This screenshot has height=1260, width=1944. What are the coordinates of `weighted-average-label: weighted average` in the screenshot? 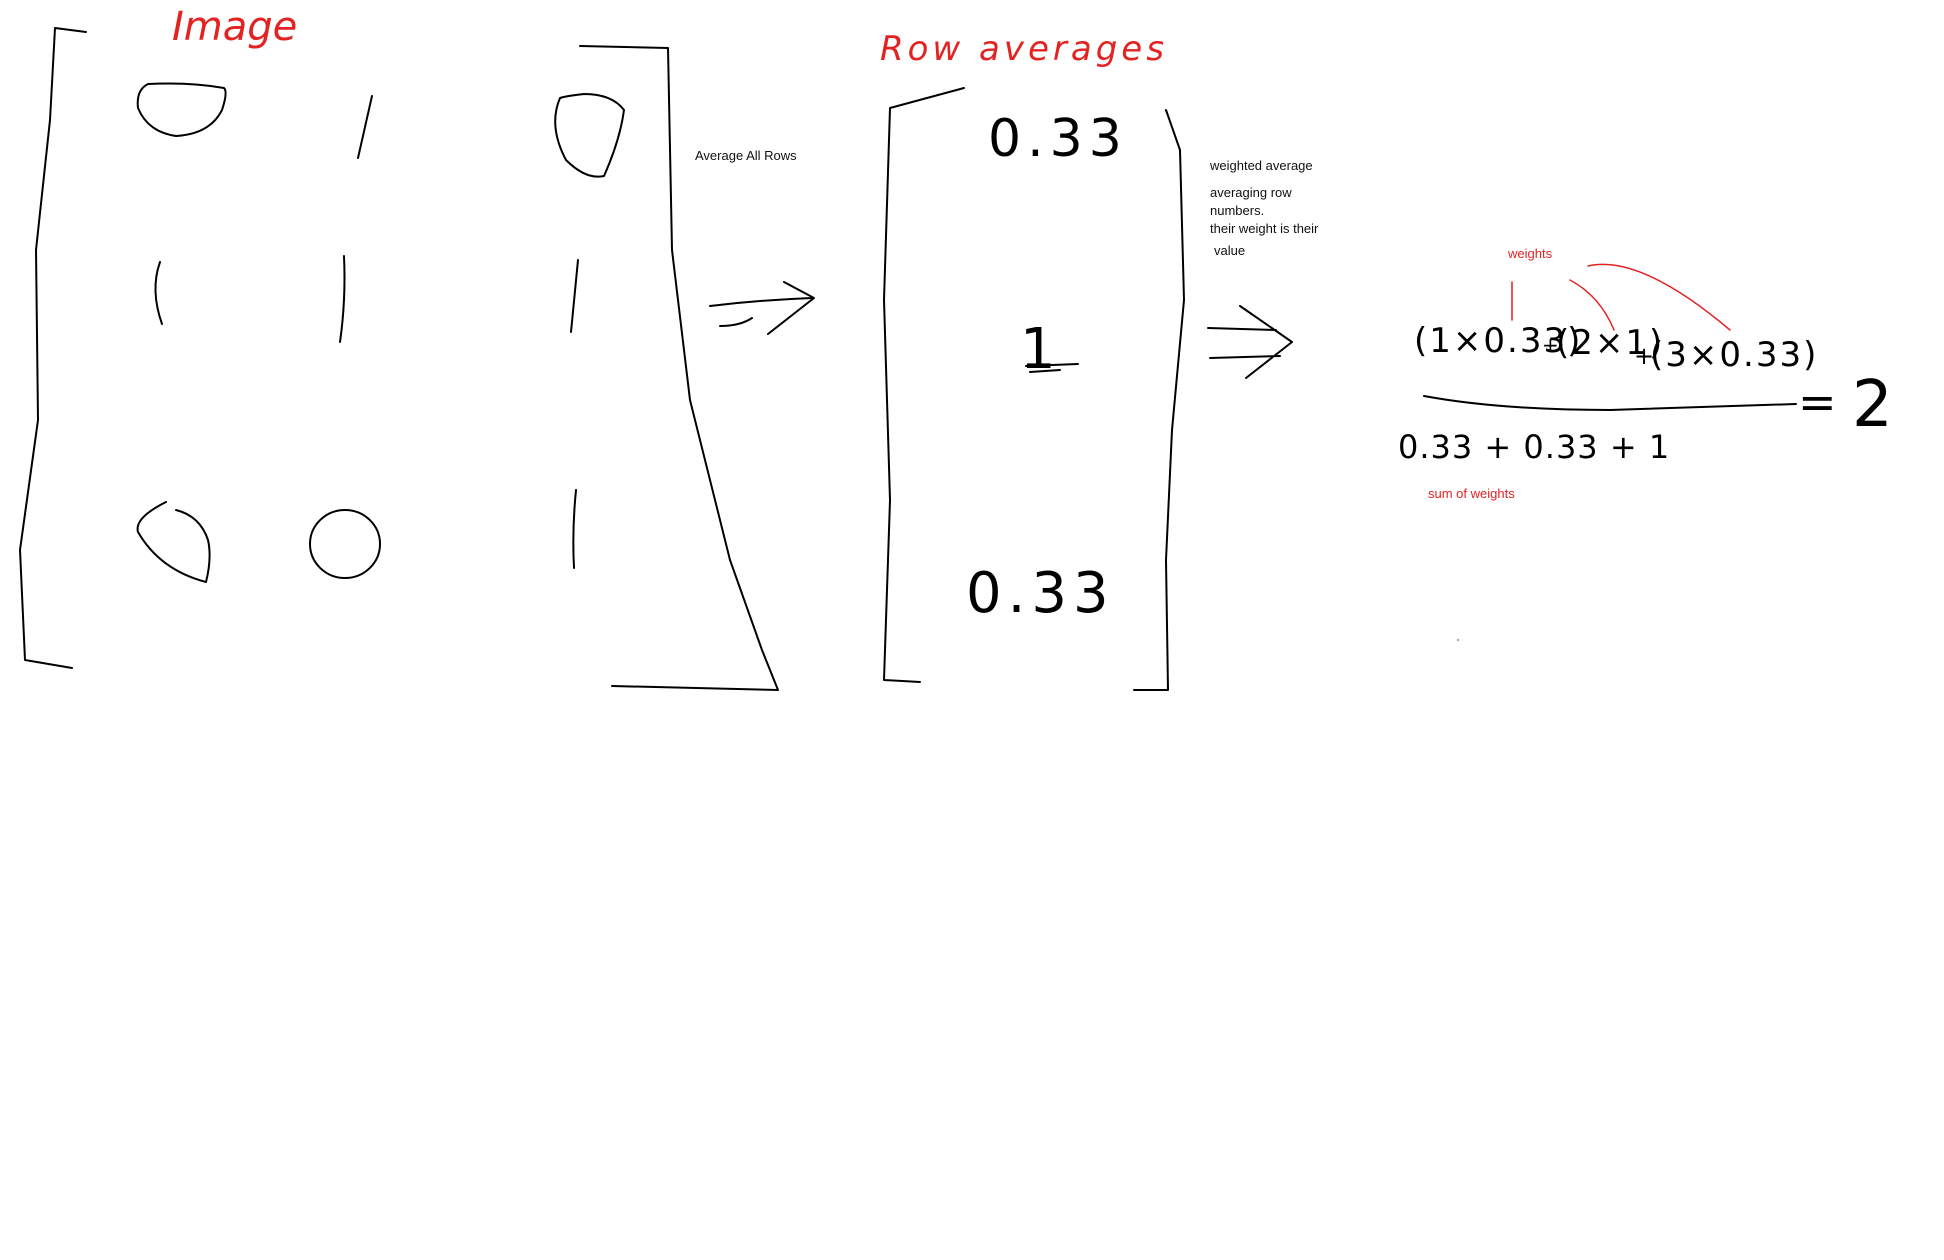 It's located at (1261, 165).